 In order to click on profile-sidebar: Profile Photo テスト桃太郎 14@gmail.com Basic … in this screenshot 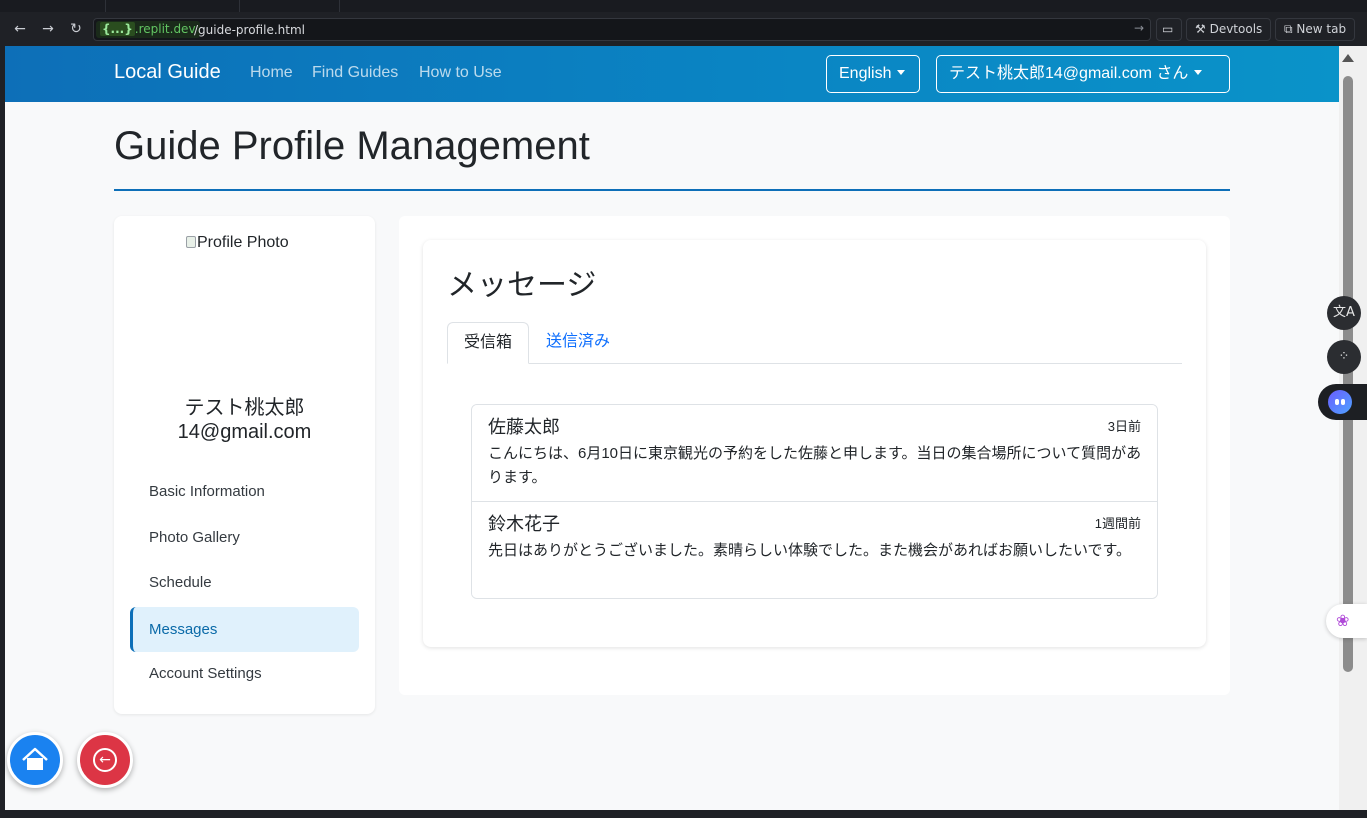, I will do `click(244, 465)`.